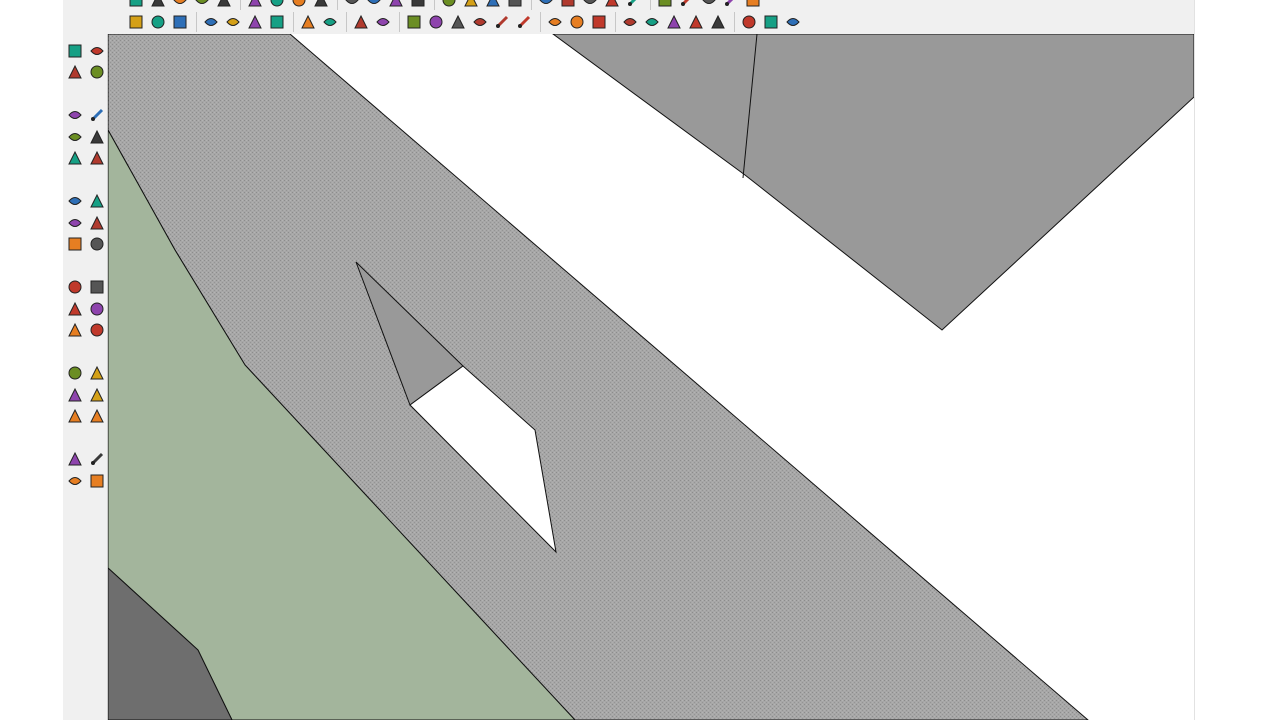 The width and height of the screenshot is (1280, 720). Describe the element at coordinates (590, 5) in the screenshot. I see `walk-button` at that location.